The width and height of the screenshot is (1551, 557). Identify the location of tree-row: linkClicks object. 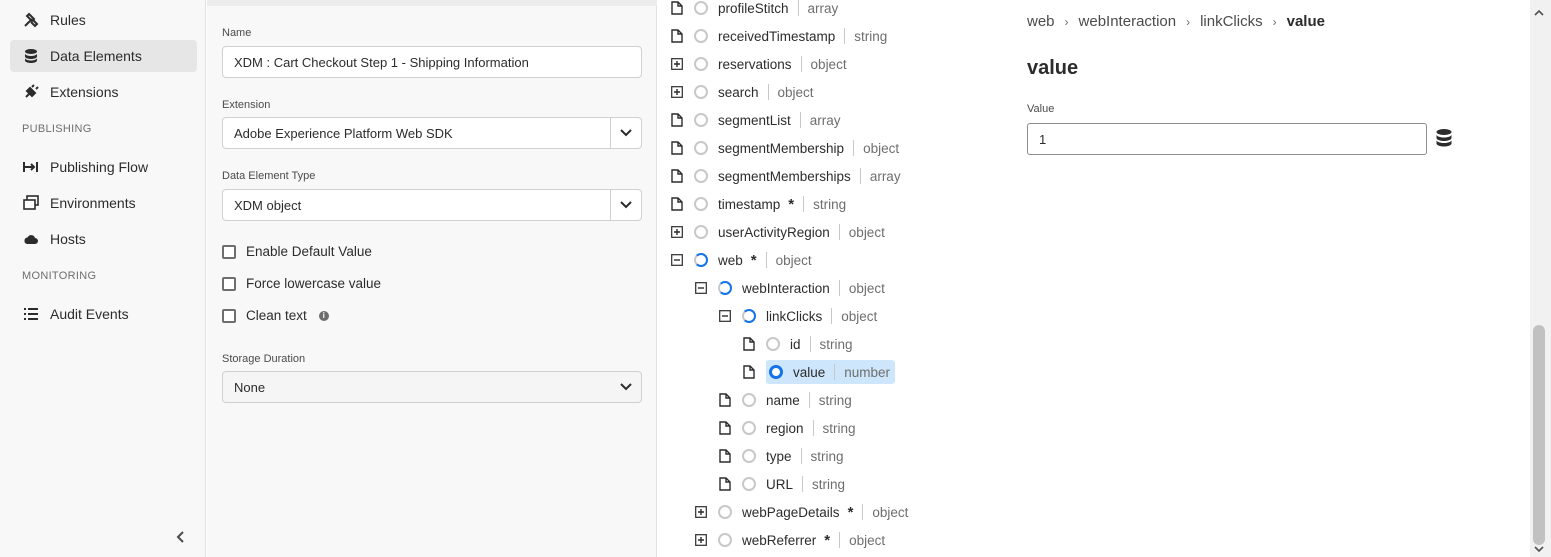
(797, 316).